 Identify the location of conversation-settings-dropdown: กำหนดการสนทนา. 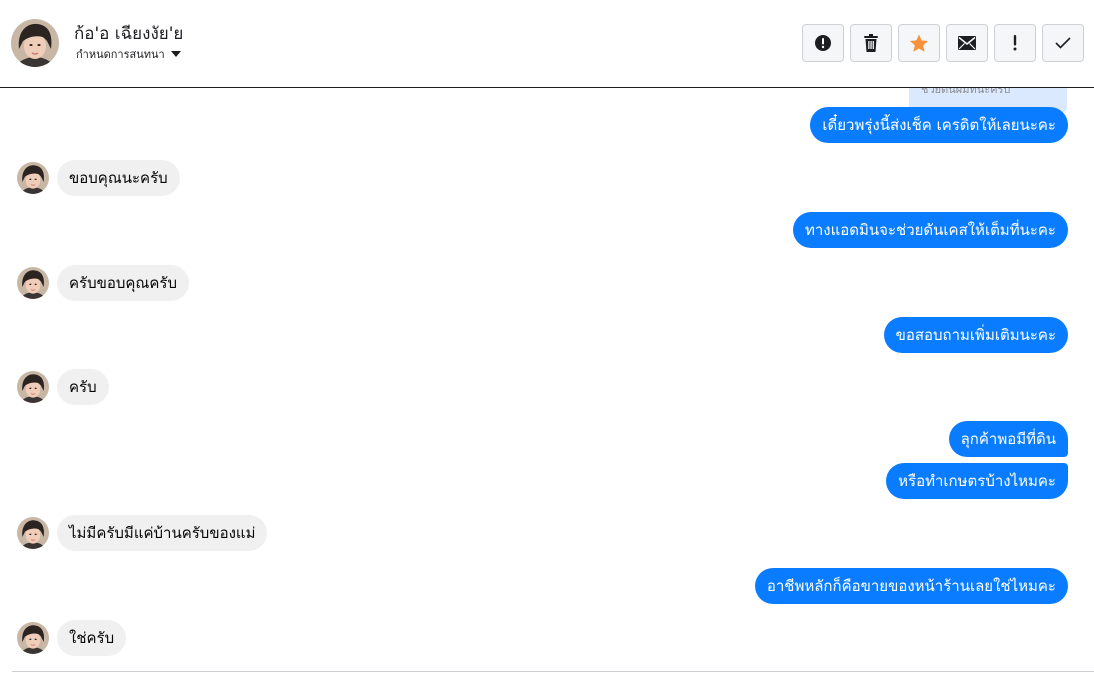
(128, 54).